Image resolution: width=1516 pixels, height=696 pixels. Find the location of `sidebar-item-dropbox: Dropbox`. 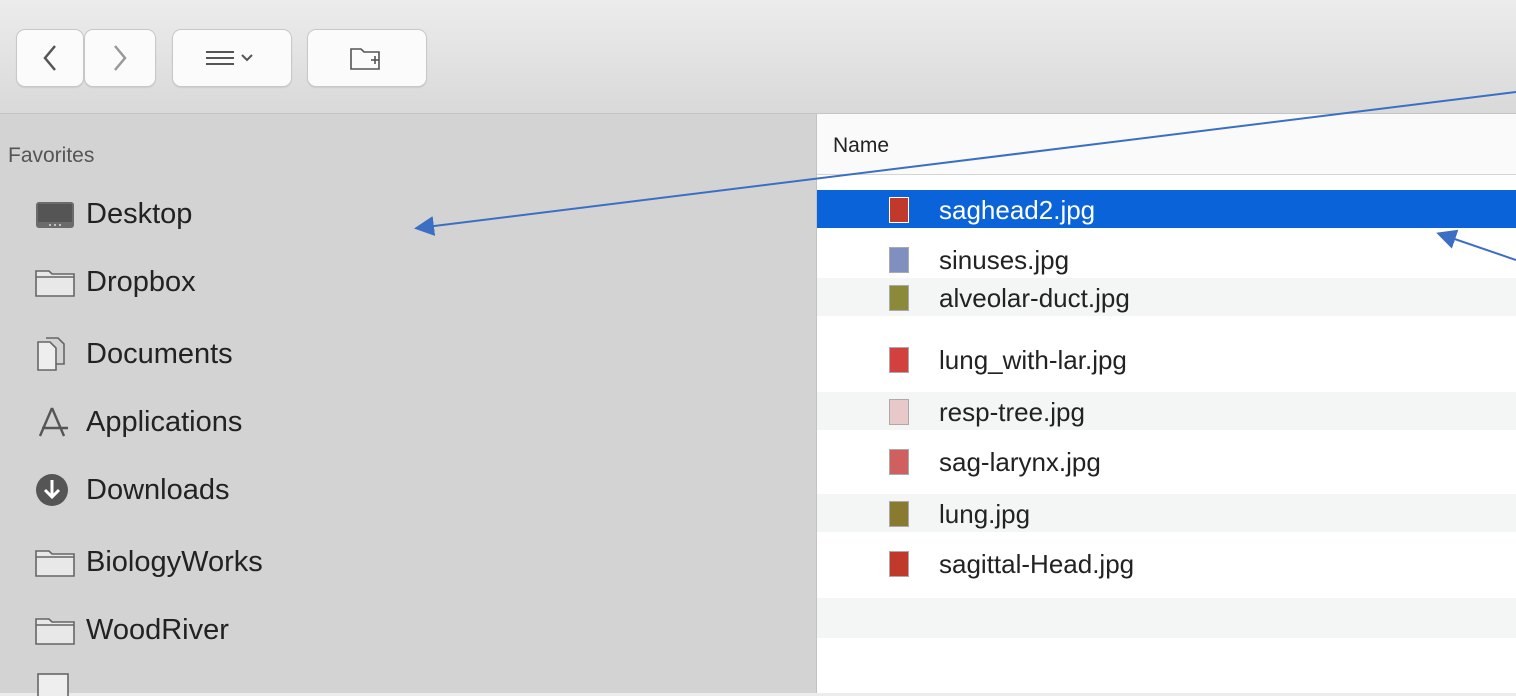

sidebar-item-dropbox: Dropbox is located at coordinates (115, 282).